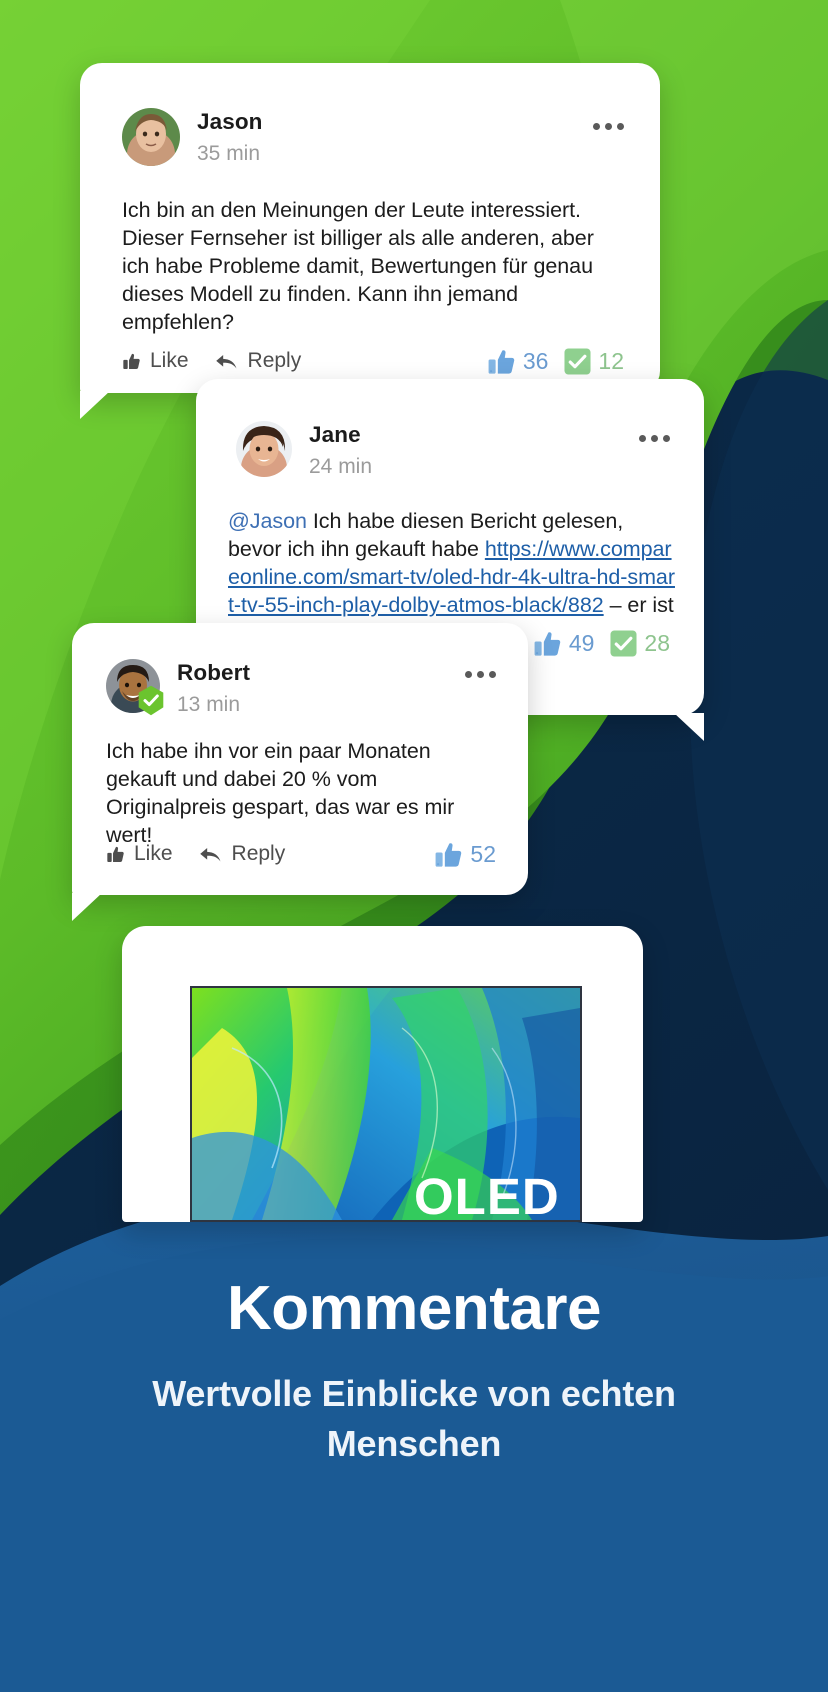 The width and height of the screenshot is (828, 1692). What do you see at coordinates (209, 704) in the screenshot?
I see `timestamp: 13 min` at bounding box center [209, 704].